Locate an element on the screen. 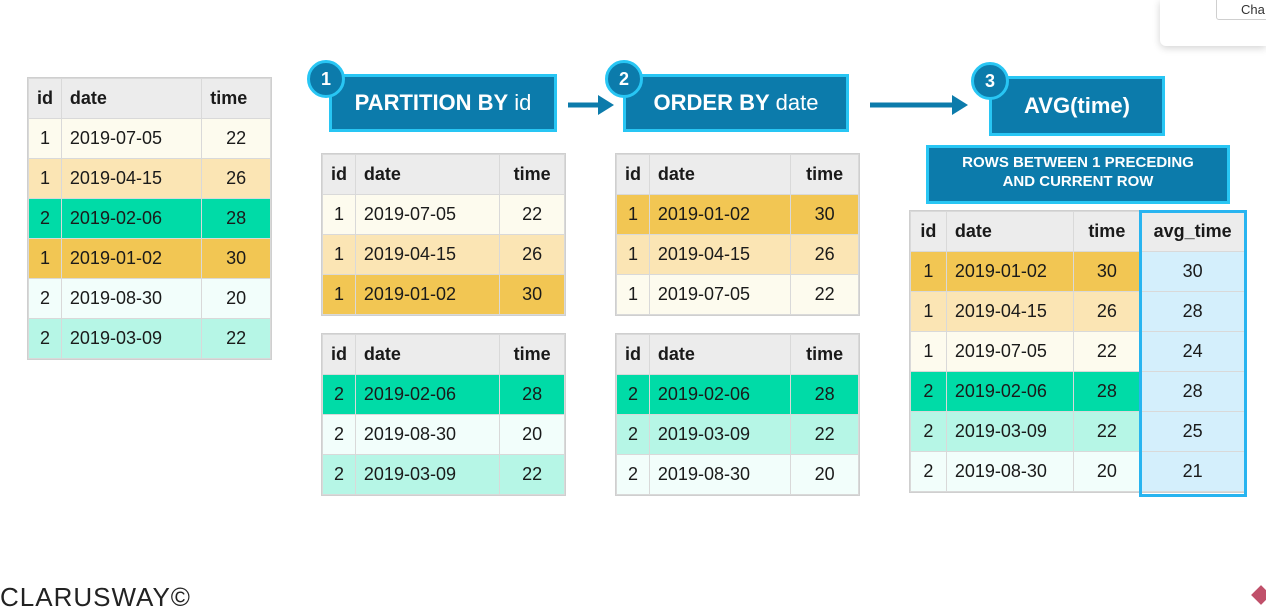 The height and width of the screenshot is (612, 1266). frame-clause-line-2: AND CURRENT ROW is located at coordinates (1078, 181).